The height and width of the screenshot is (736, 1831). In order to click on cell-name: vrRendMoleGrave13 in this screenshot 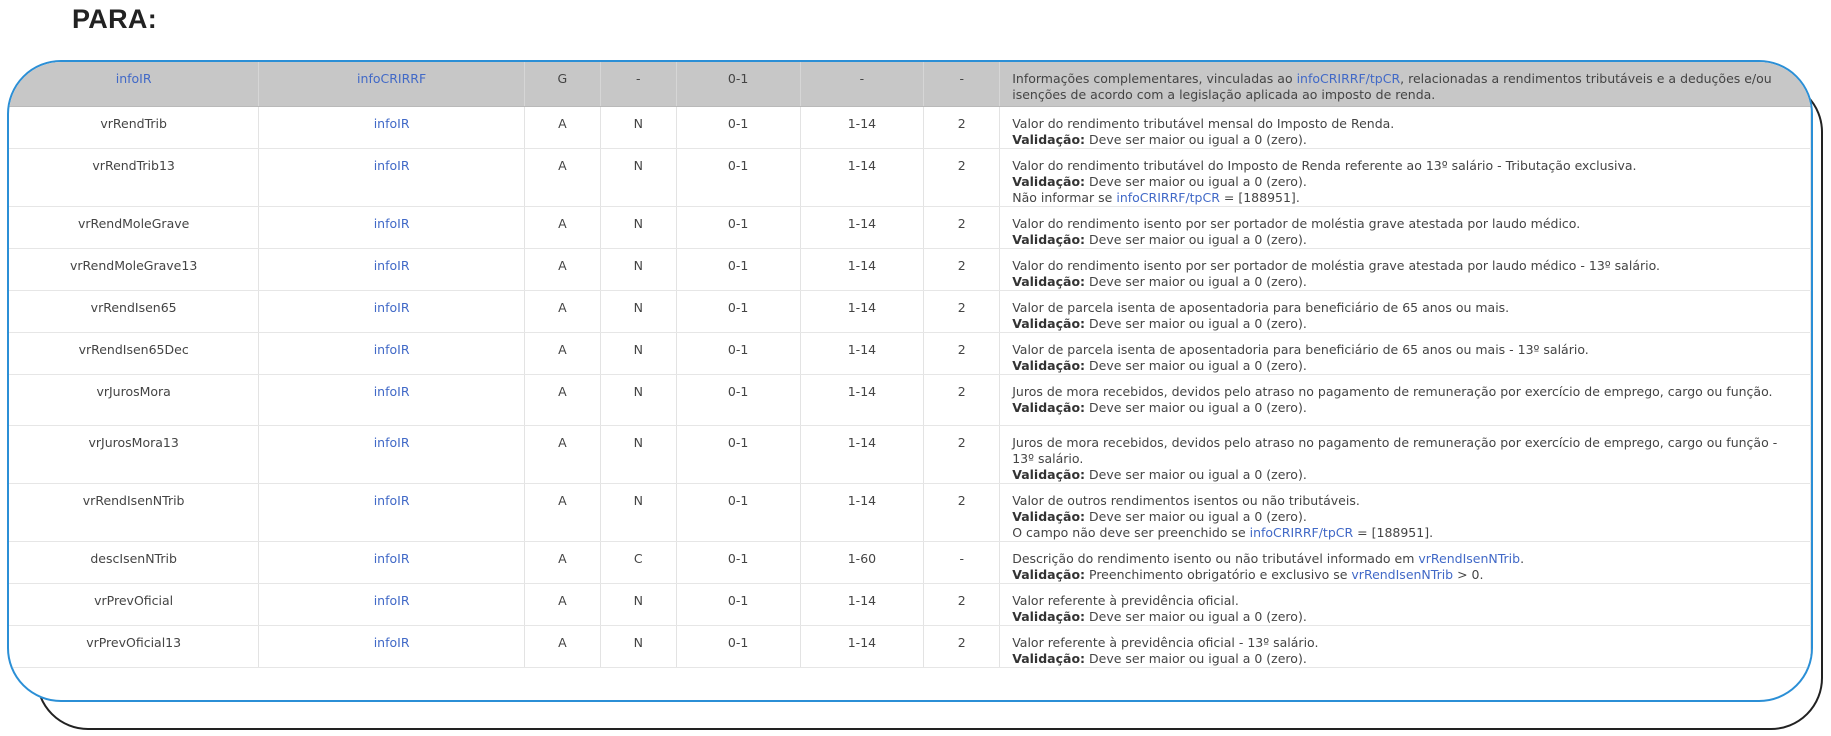, I will do `click(134, 269)`.